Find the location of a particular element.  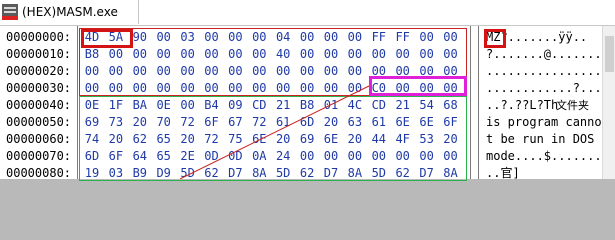

vertical-scrollbar is located at coordinates (608, 102).